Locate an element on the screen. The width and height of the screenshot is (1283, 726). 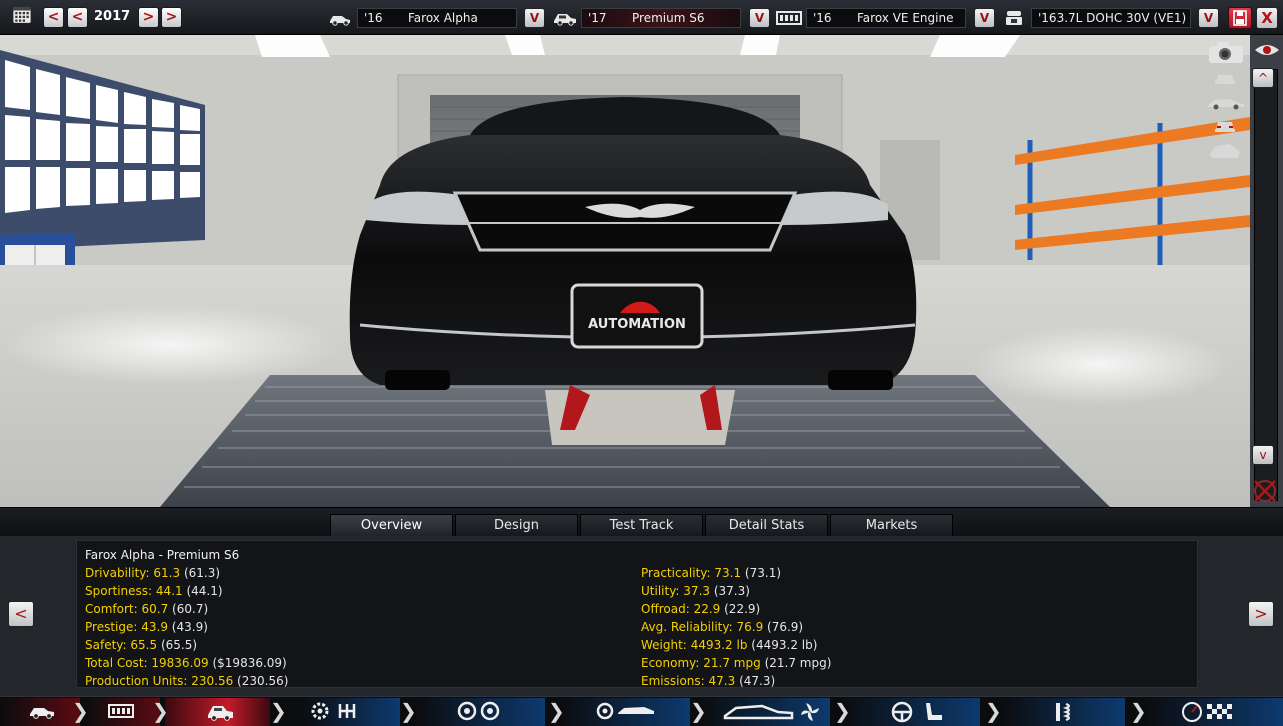
stat-reference-value: (73.1) is located at coordinates (763, 573).